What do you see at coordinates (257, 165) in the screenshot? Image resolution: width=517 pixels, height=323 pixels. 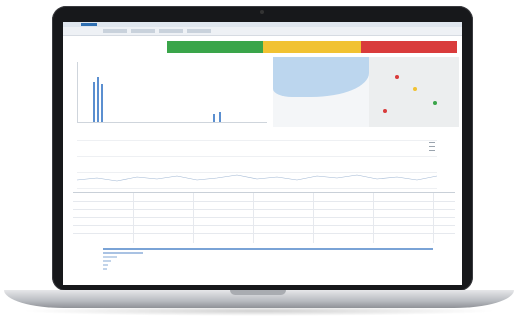 I see `line-chart-panel` at bounding box center [257, 165].